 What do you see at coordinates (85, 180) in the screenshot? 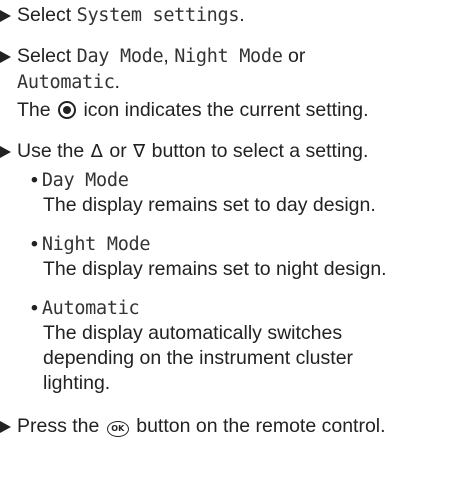
I see `option-name: Day Mode` at bounding box center [85, 180].